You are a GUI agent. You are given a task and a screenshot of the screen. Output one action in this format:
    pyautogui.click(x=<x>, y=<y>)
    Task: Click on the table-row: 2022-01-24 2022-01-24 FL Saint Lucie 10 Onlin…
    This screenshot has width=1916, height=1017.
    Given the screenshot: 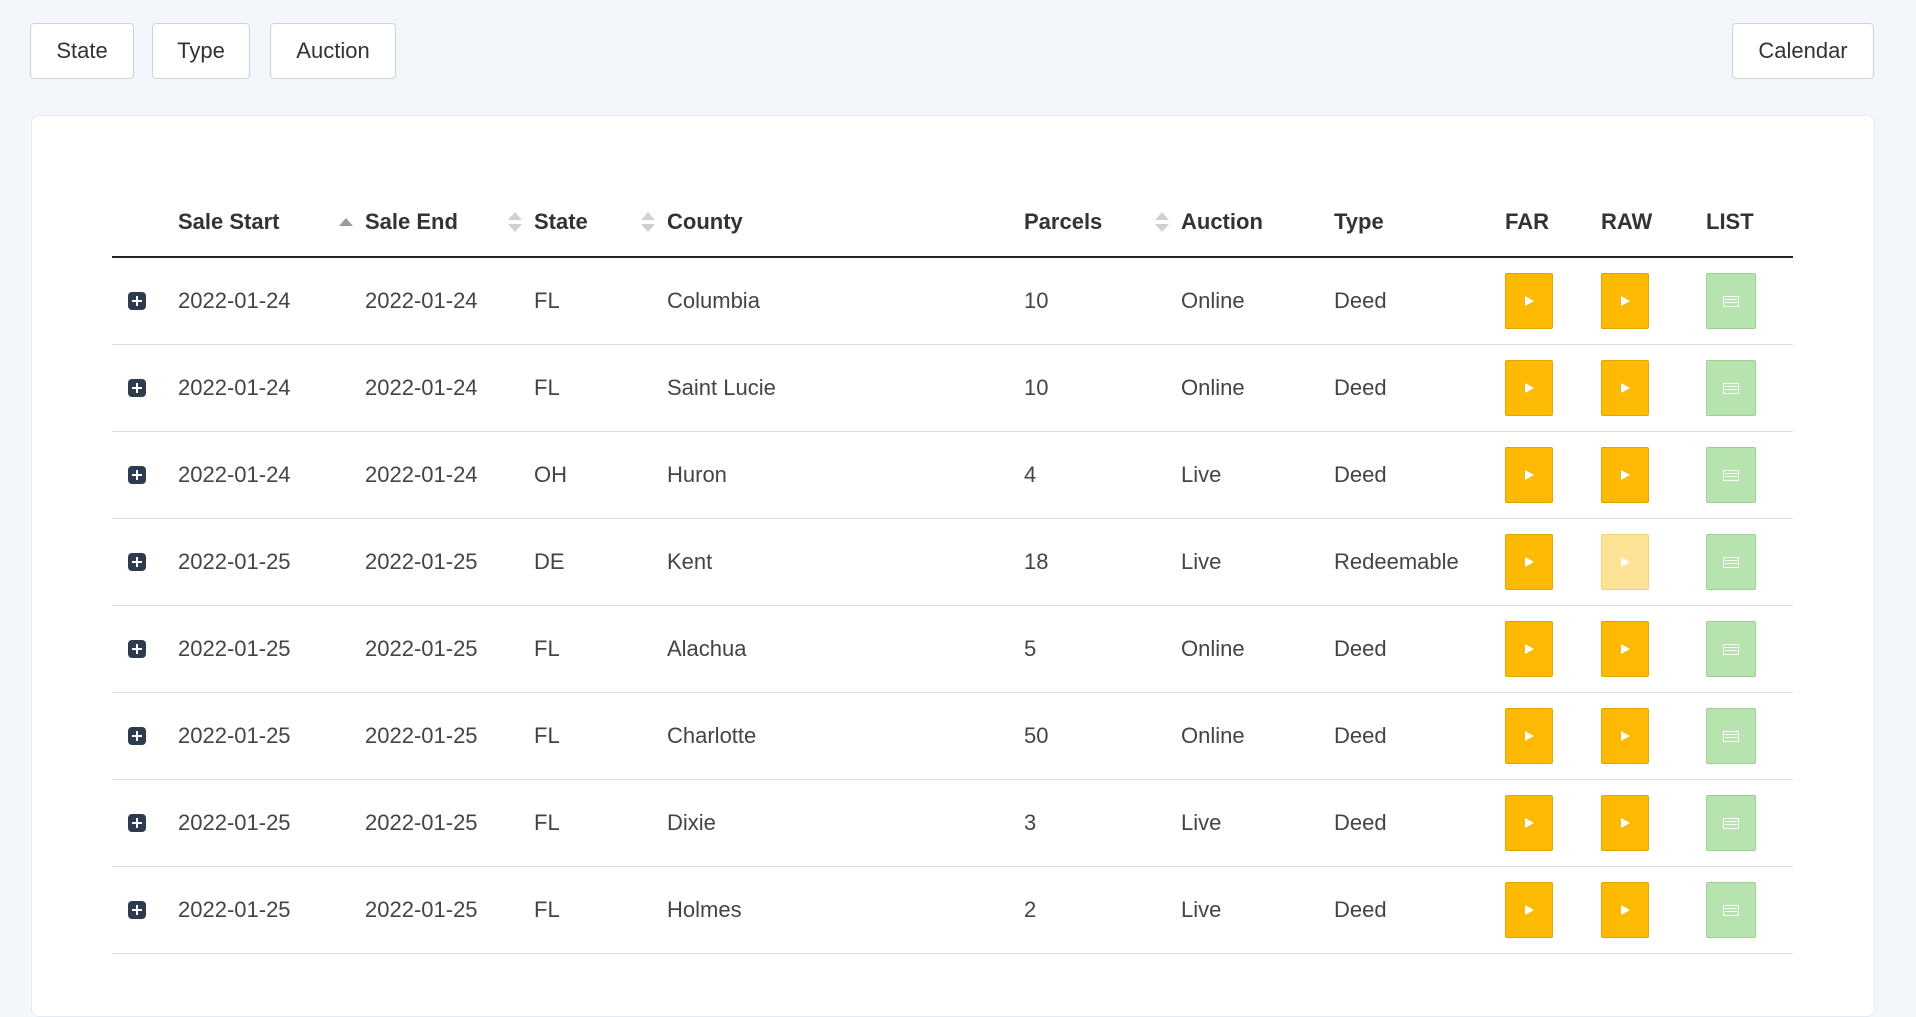 What is the action you would take?
    pyautogui.click(x=952, y=388)
    